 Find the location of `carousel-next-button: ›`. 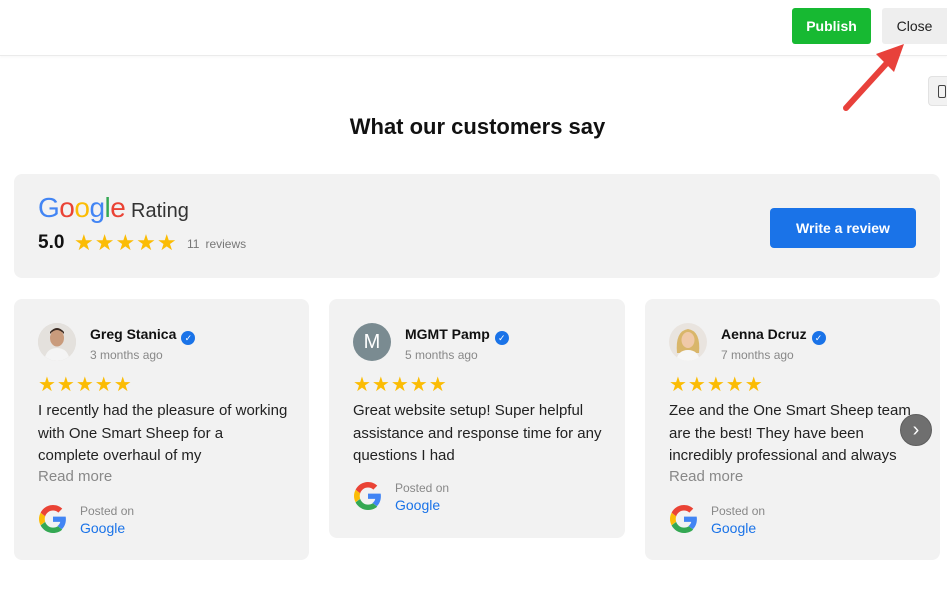

carousel-next-button: › is located at coordinates (916, 430).